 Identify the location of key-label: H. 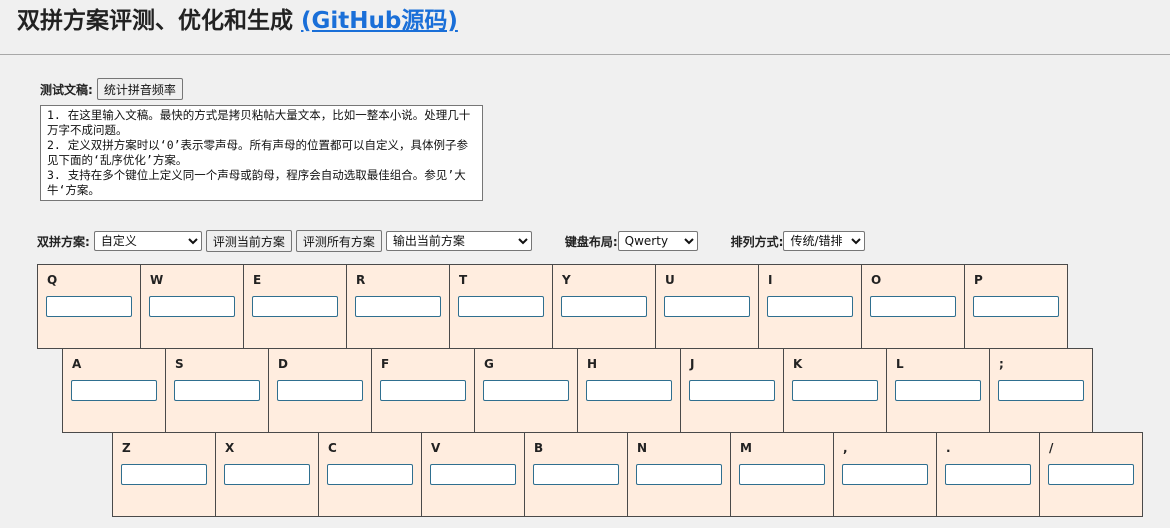
(592, 364).